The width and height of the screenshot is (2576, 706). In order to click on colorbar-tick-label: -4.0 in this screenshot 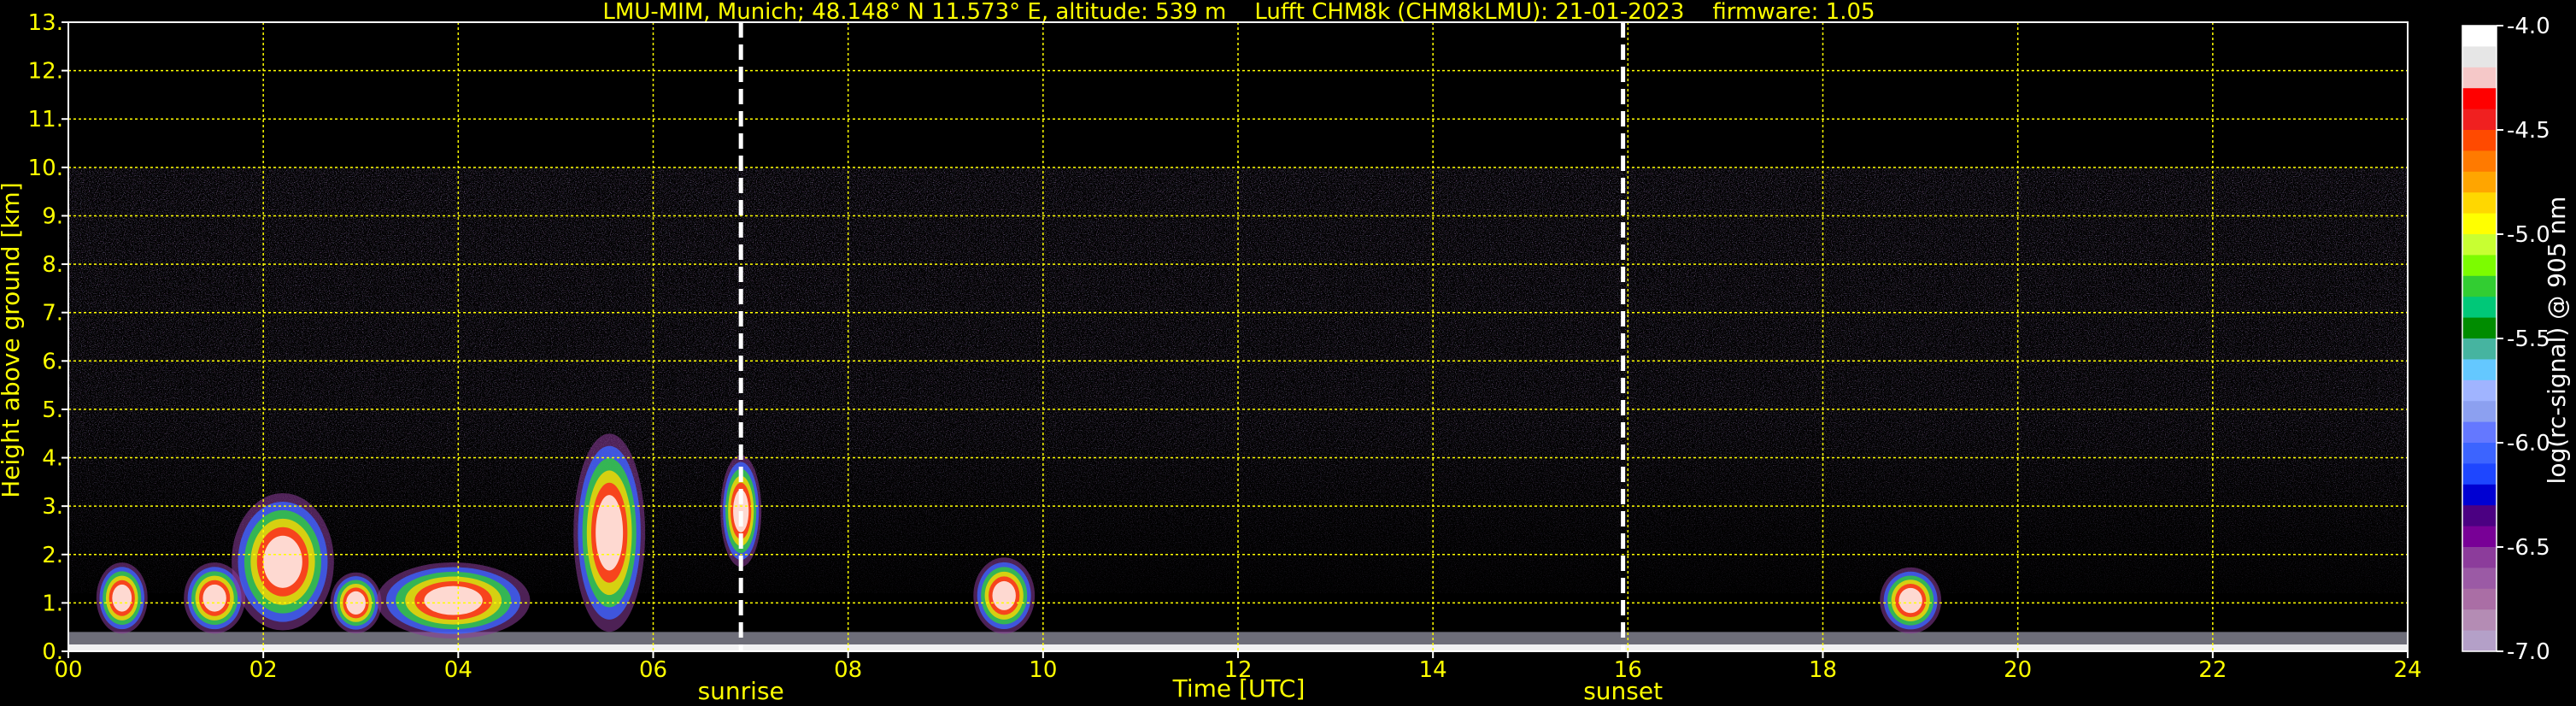, I will do `click(2528, 26)`.